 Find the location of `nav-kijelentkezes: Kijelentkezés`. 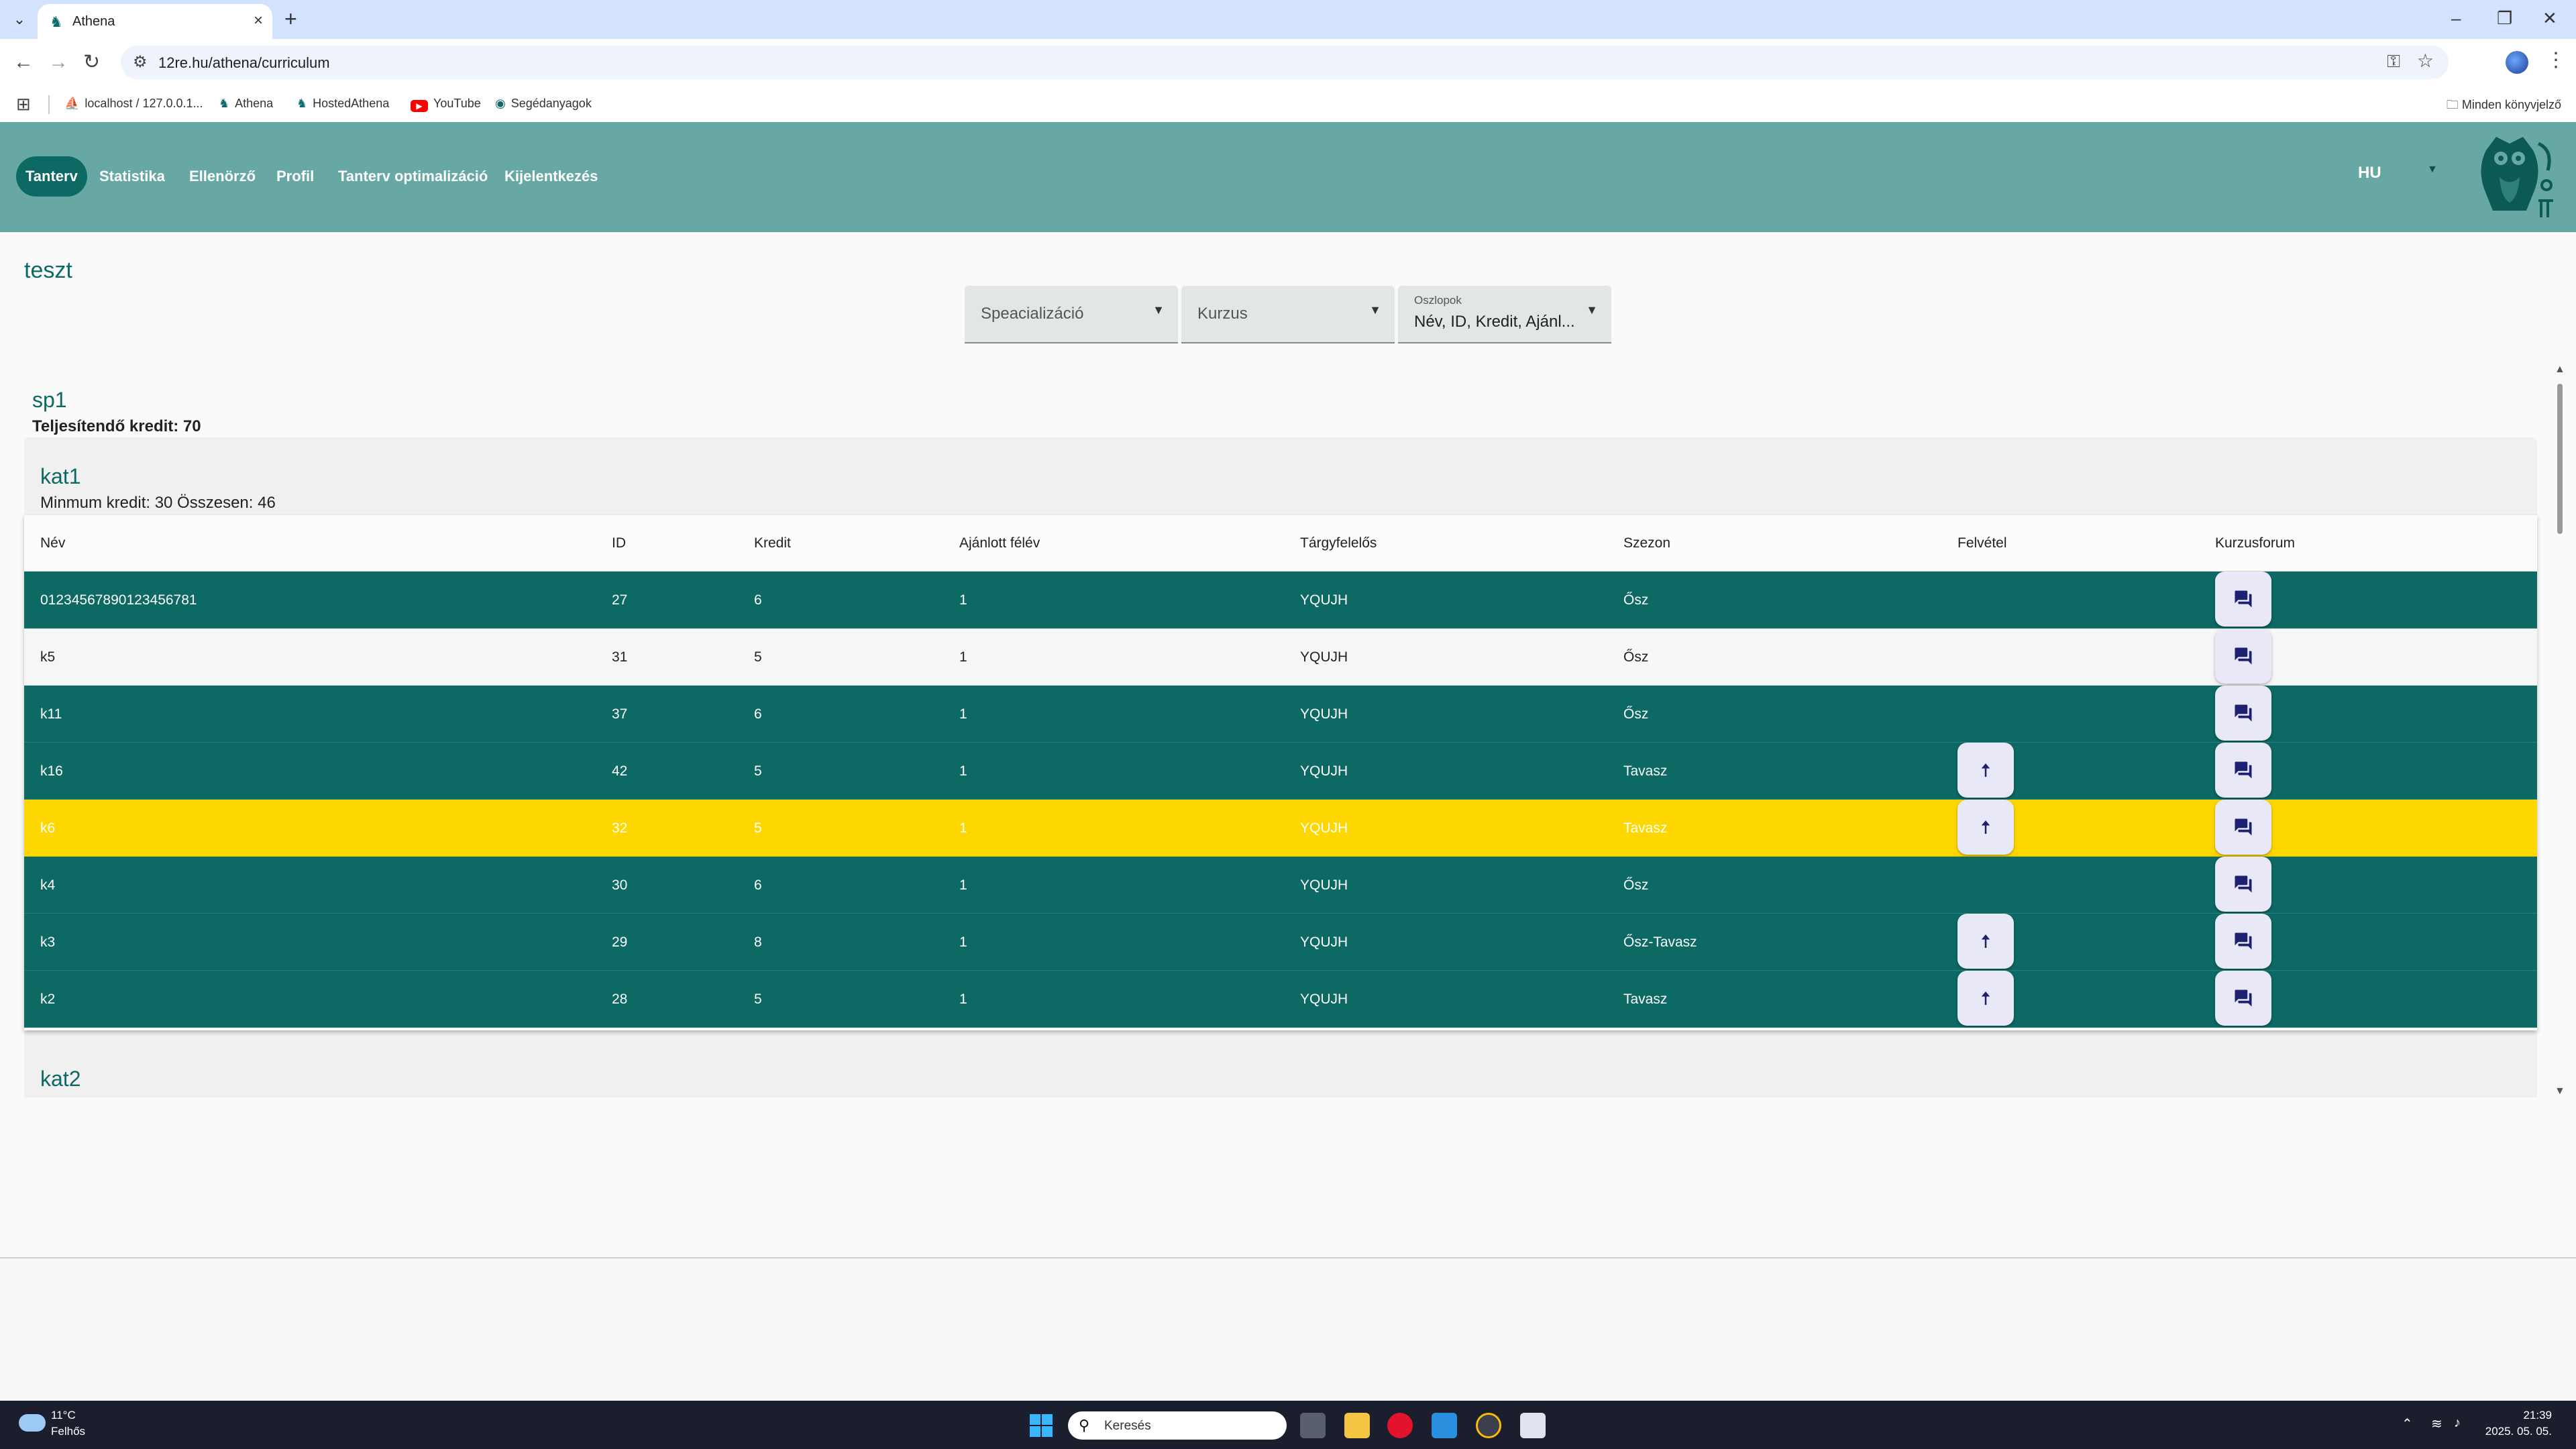

nav-kijelentkezes: Kijelentkezés is located at coordinates (551, 176).